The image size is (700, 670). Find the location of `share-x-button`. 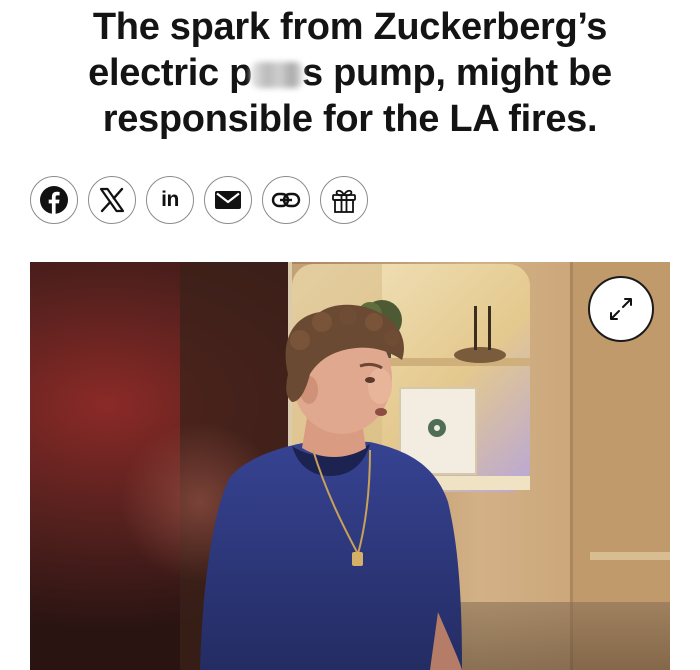

share-x-button is located at coordinates (112, 200).